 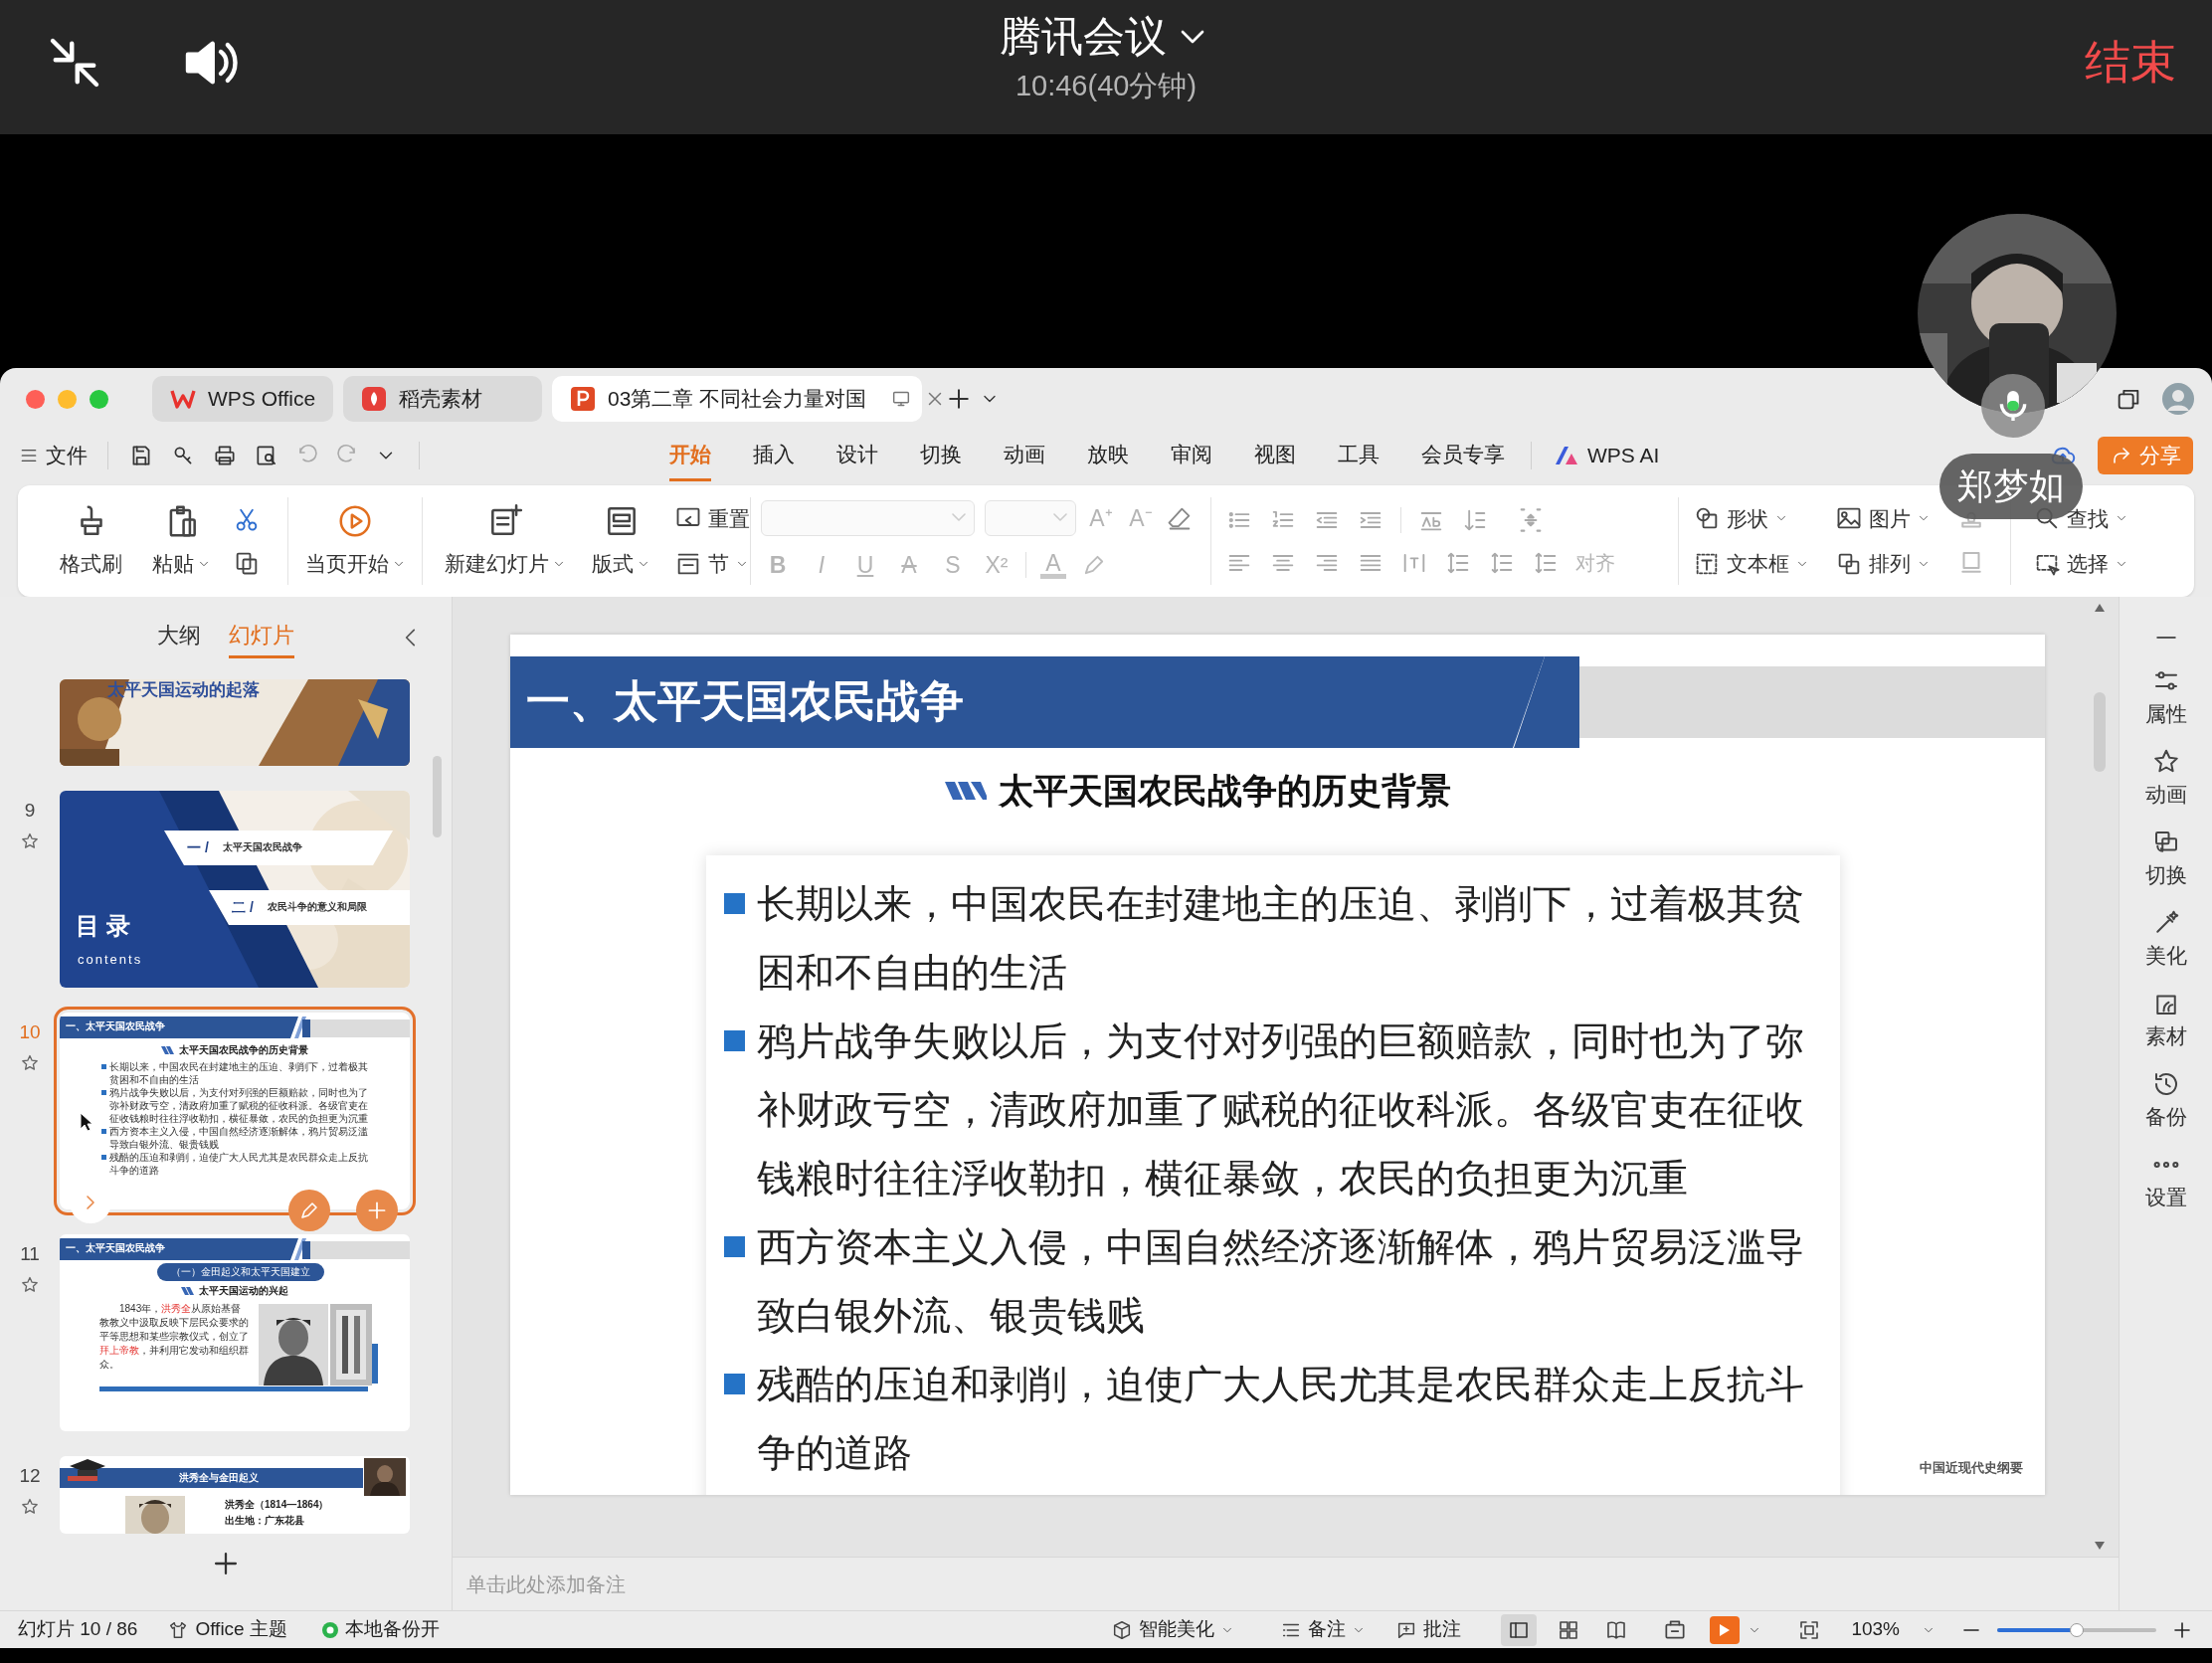 I want to click on meeting-time: 10:46(40分钟), so click(x=1106, y=86).